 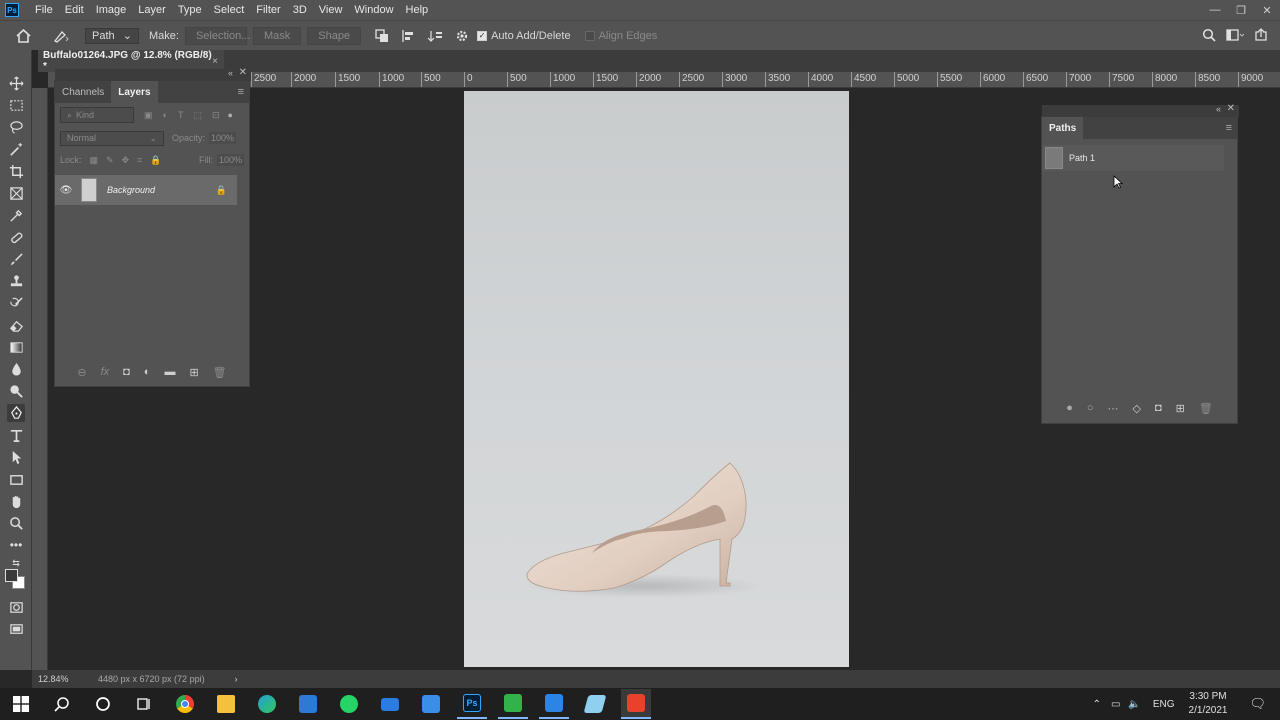 I want to click on frame-tool-icon, so click(x=16, y=193).